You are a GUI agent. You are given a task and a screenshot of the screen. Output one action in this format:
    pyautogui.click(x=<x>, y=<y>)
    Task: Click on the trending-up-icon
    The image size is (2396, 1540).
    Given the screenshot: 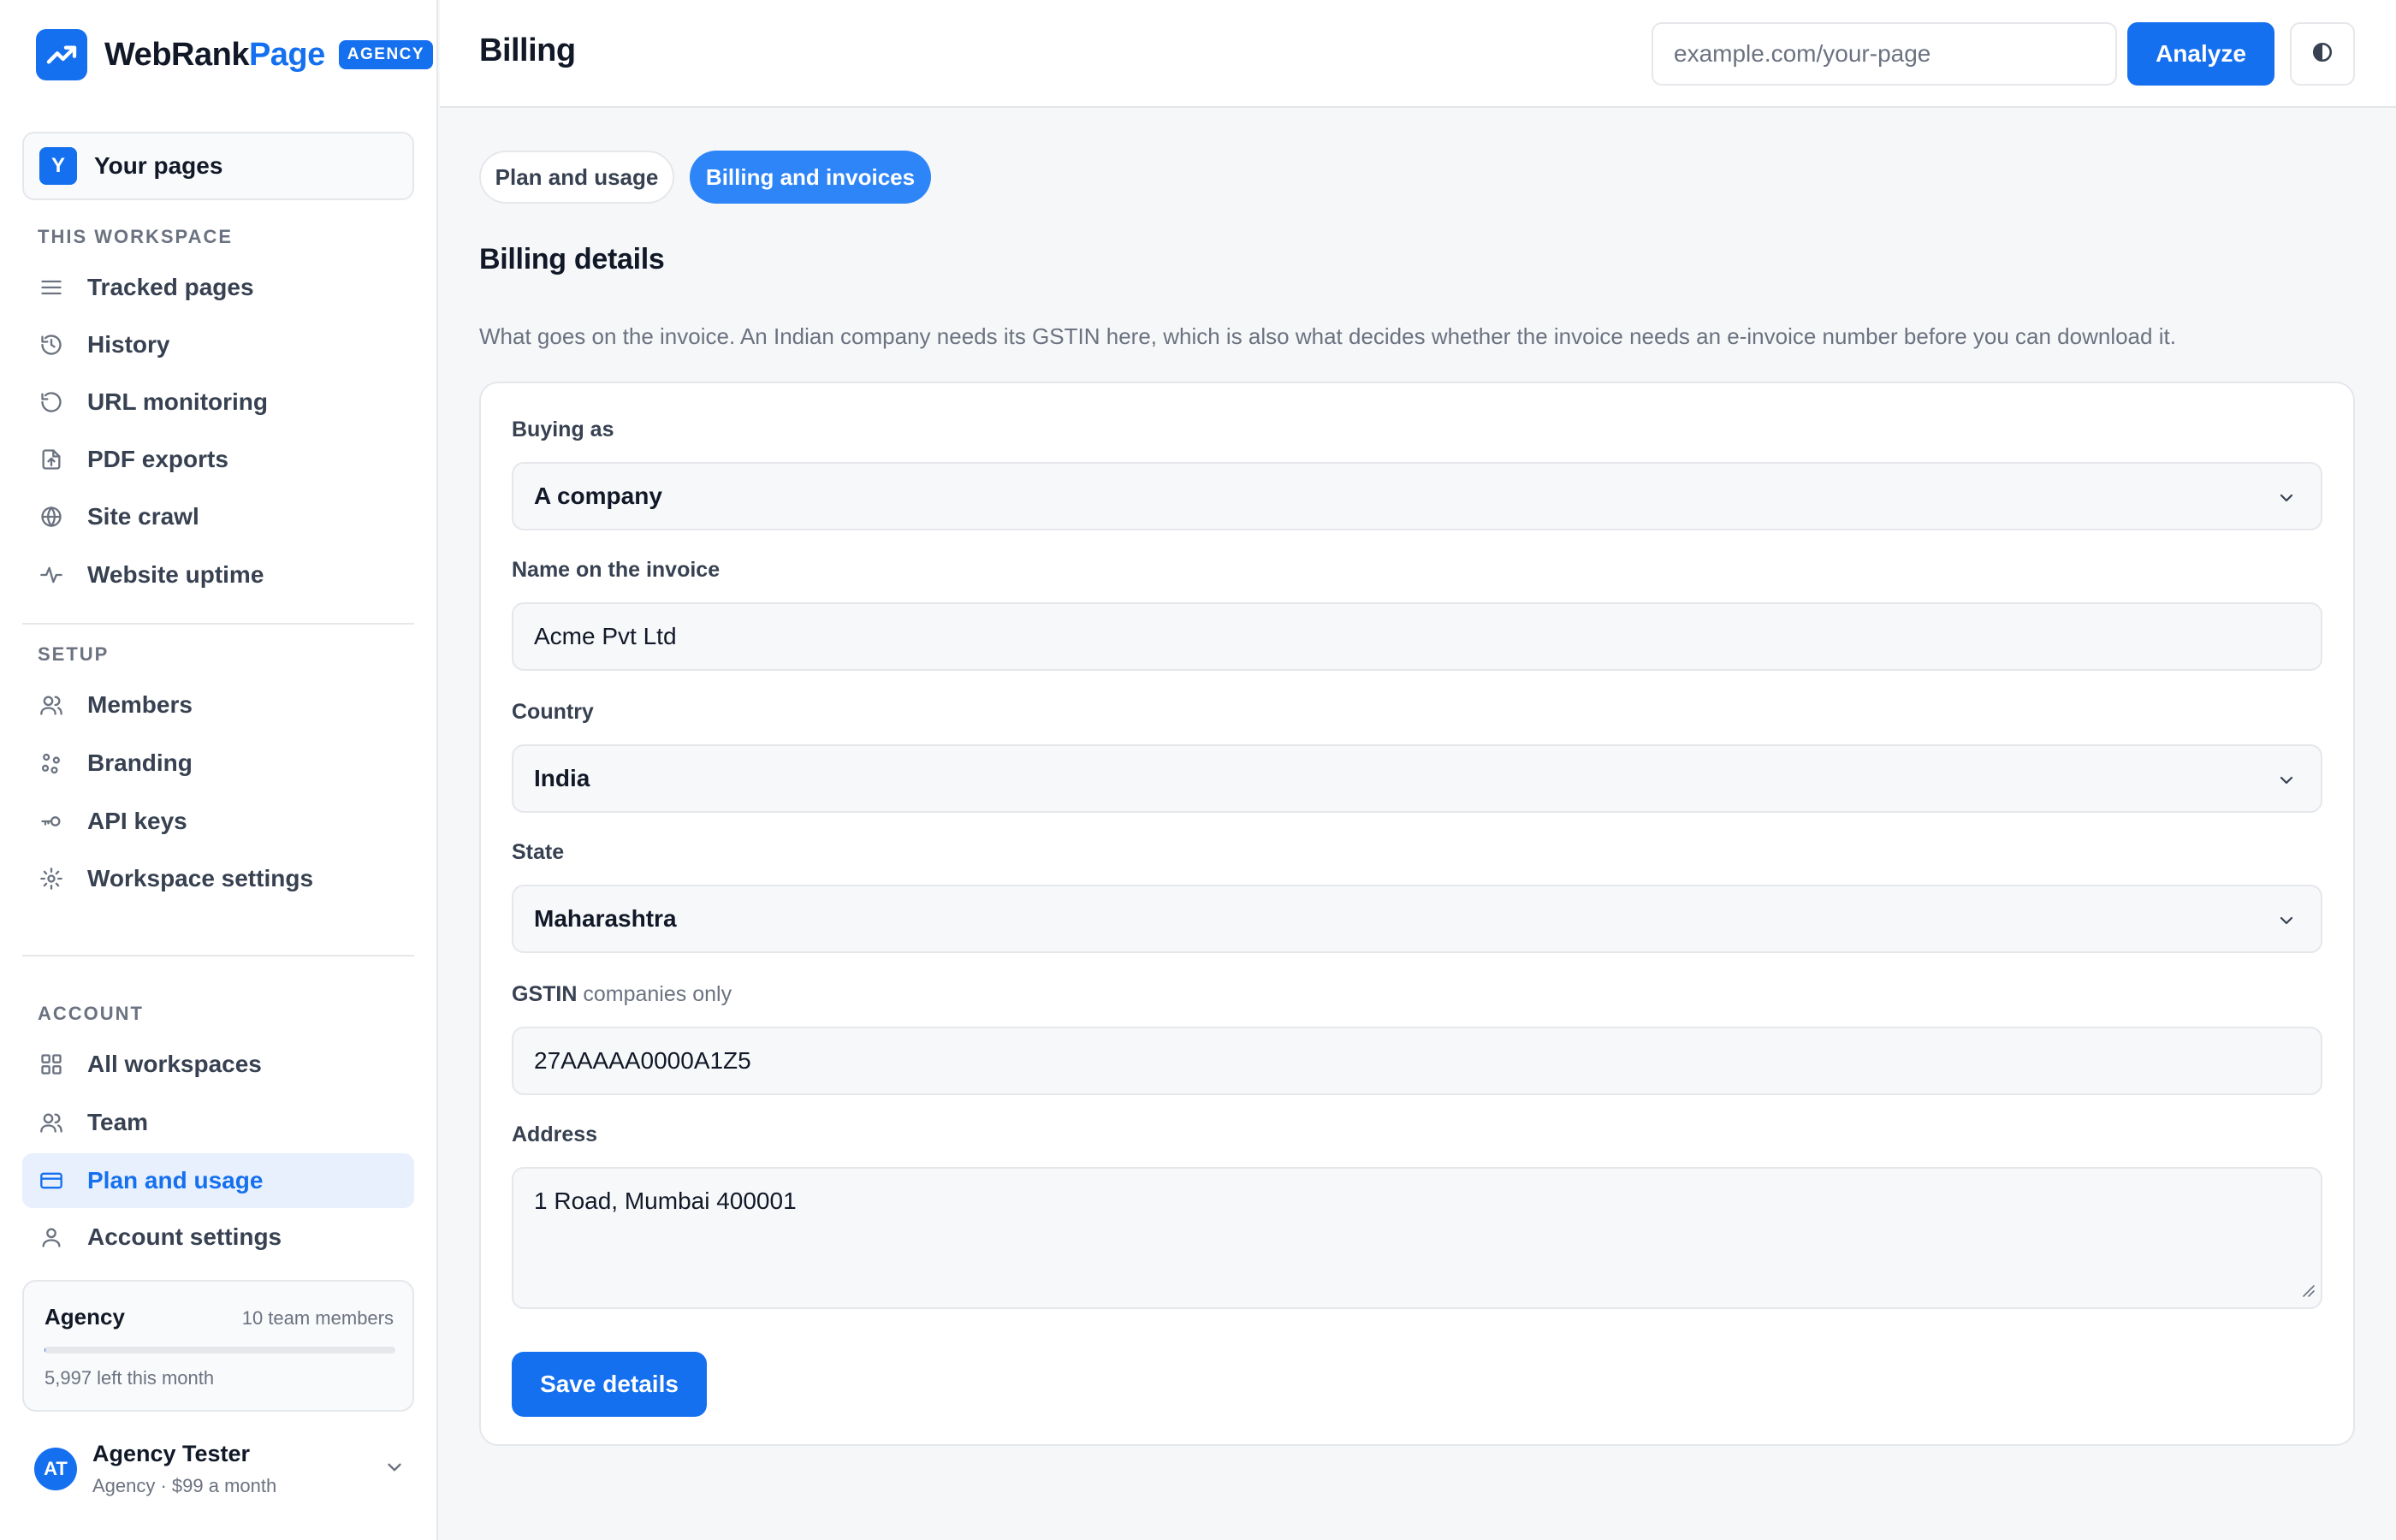 What is the action you would take?
    pyautogui.click(x=61, y=54)
    